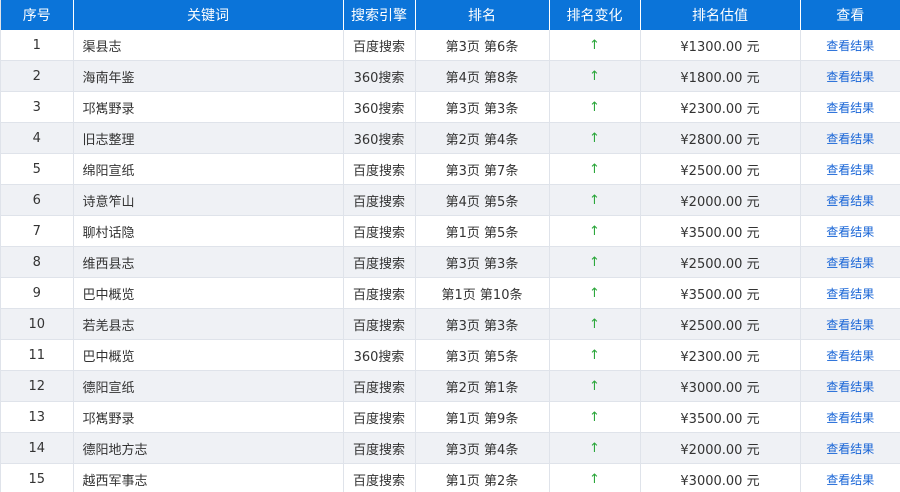 The height and width of the screenshot is (492, 900). What do you see at coordinates (208, 293) in the screenshot?
I see `row-keyword-cell: 巴中概览` at bounding box center [208, 293].